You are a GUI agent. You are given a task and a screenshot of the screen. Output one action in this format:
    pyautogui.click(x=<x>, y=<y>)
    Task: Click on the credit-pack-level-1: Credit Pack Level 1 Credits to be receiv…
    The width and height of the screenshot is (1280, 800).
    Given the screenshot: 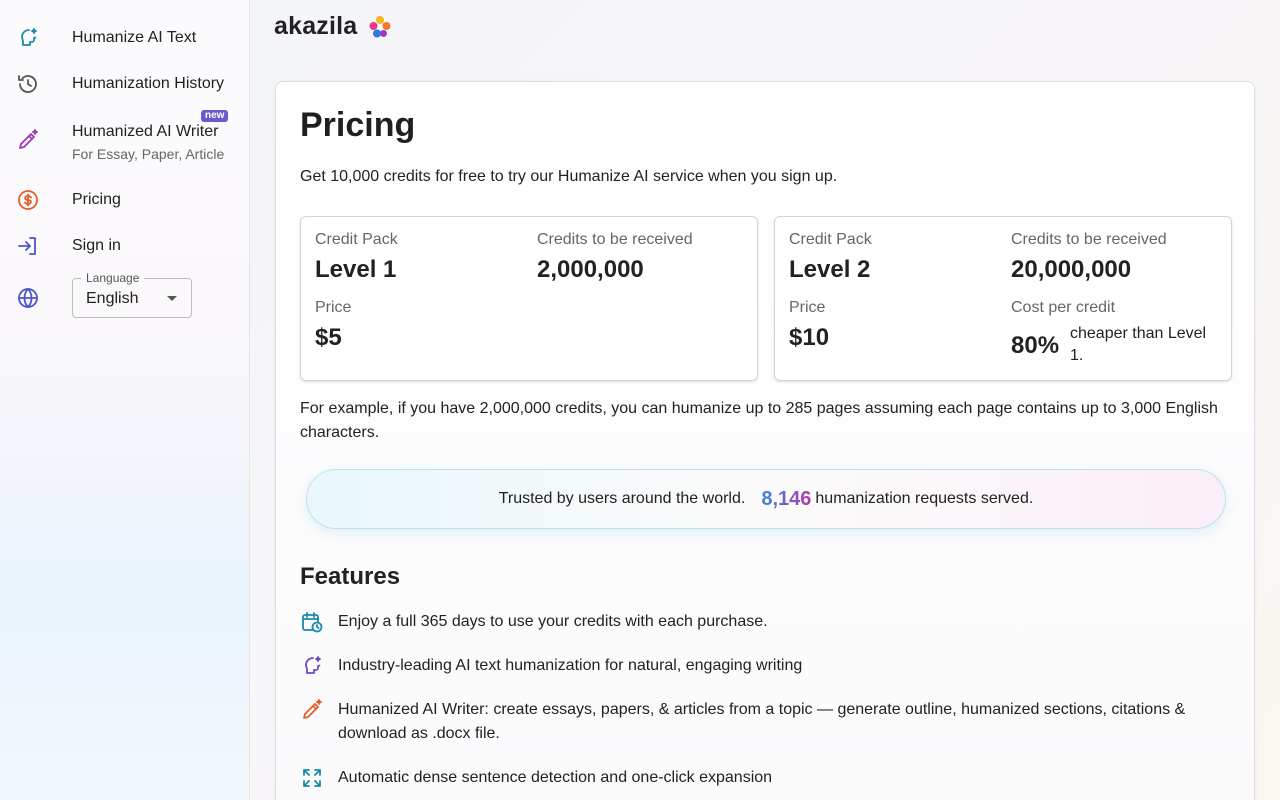 What is the action you would take?
    pyautogui.click(x=529, y=298)
    